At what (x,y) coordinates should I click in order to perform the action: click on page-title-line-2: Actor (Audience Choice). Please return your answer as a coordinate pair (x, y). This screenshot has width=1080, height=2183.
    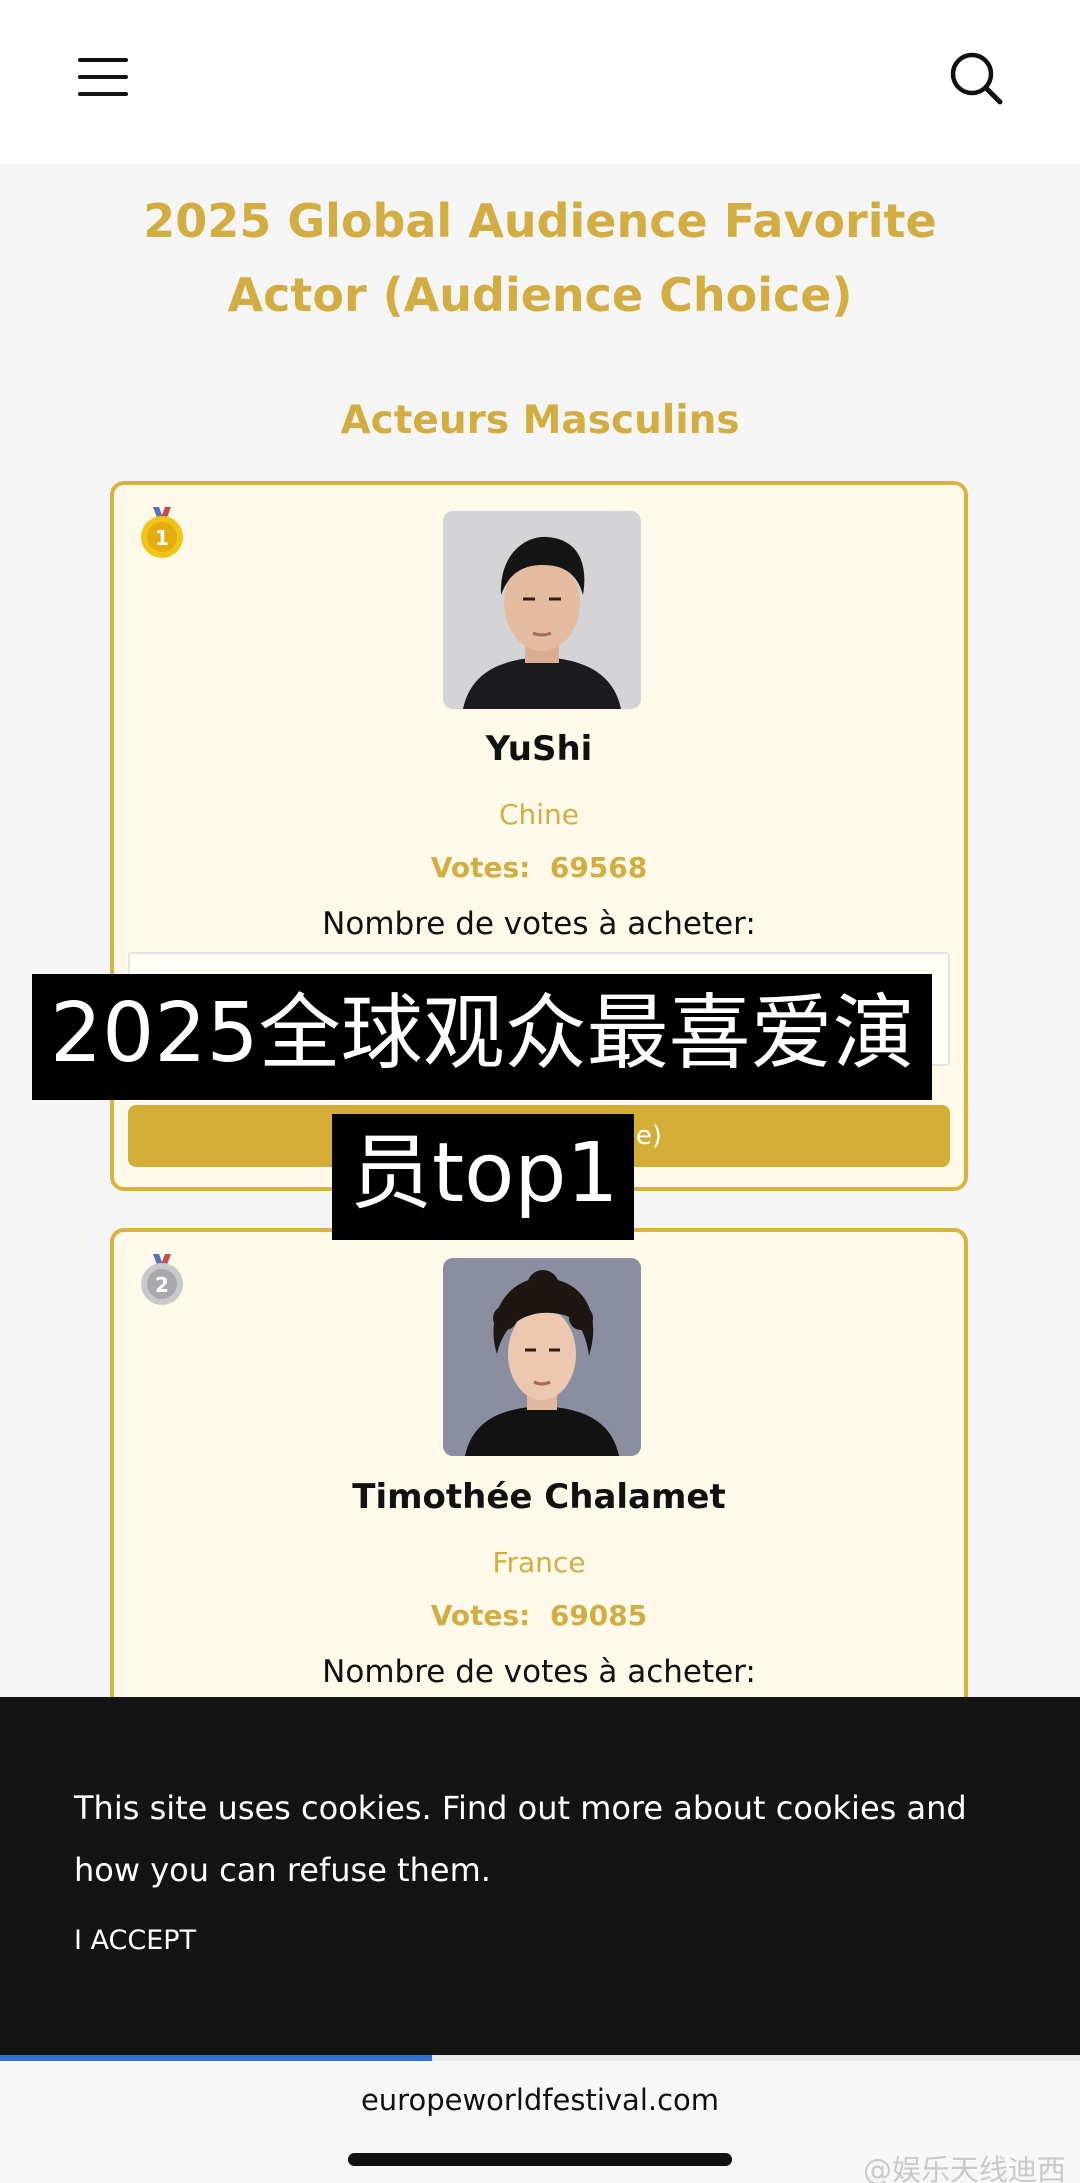
    Looking at the image, I should click on (540, 295).